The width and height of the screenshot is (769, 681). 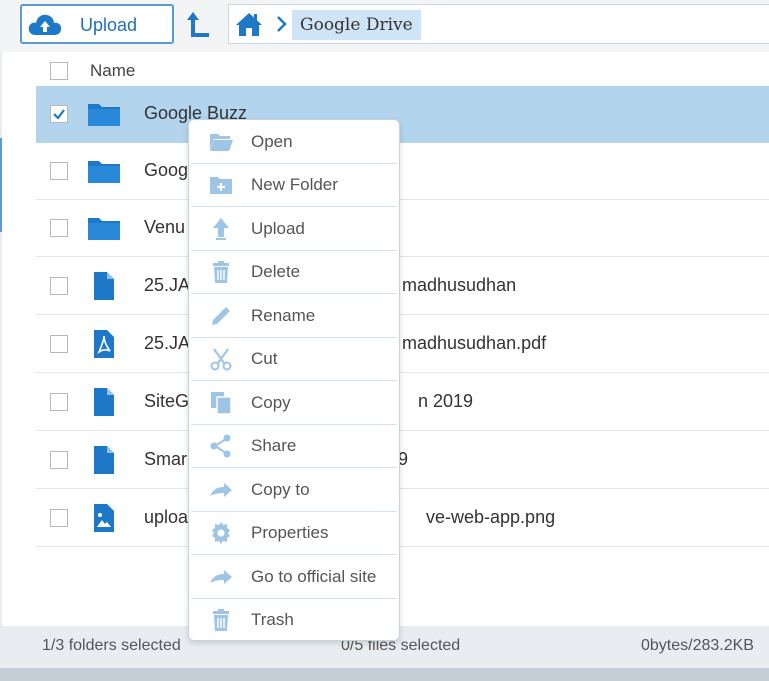 I want to click on menu-item-label: Cut, so click(x=264, y=358).